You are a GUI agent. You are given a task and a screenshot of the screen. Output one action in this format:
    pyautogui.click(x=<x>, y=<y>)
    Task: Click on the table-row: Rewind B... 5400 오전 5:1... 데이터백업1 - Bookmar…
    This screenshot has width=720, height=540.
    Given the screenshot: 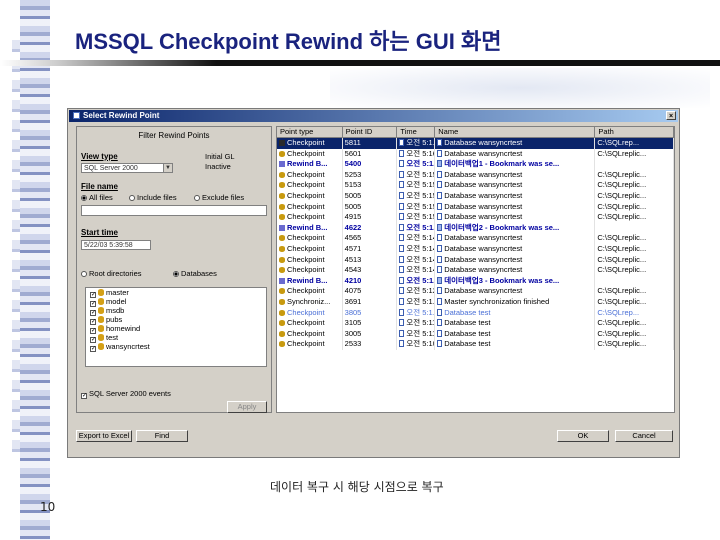 What is the action you would take?
    pyautogui.click(x=475, y=164)
    